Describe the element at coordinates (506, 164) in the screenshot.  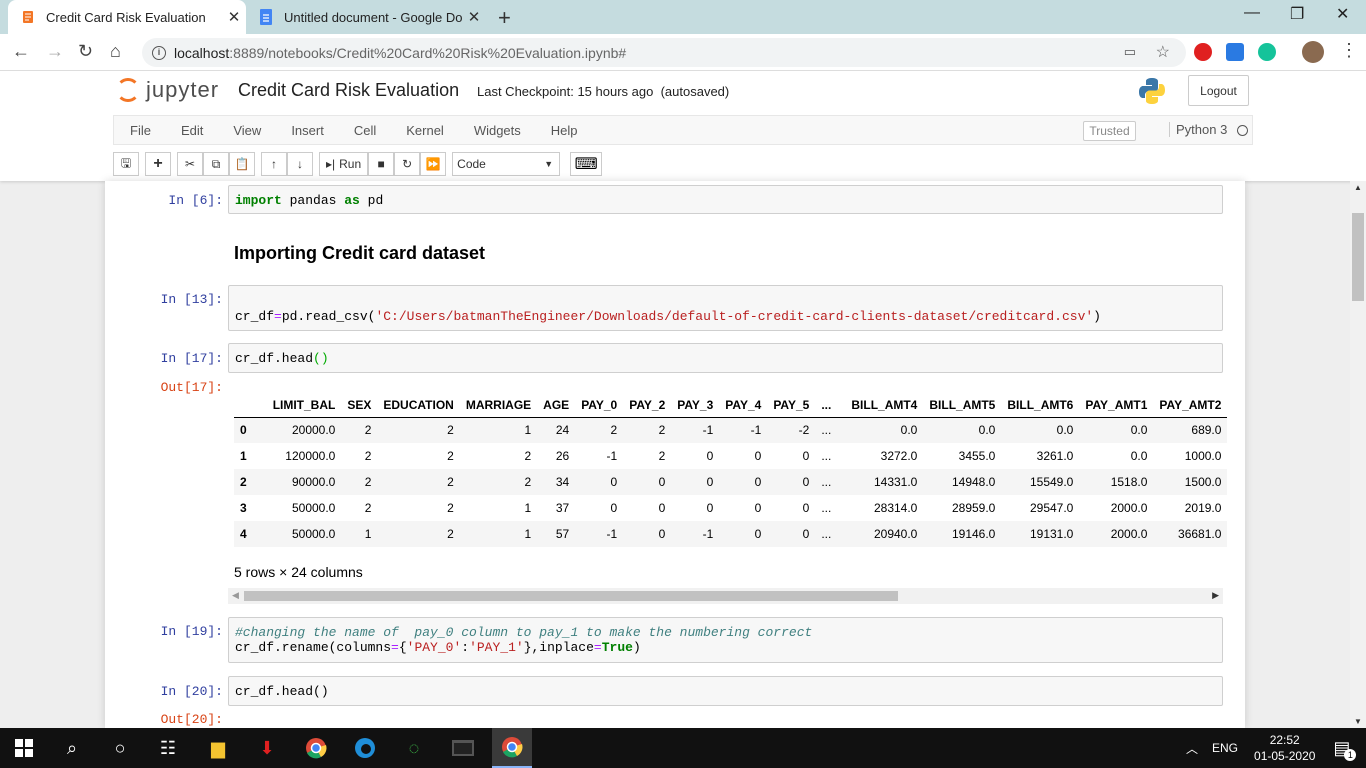
I see `cell-type-select: Code ▼` at that location.